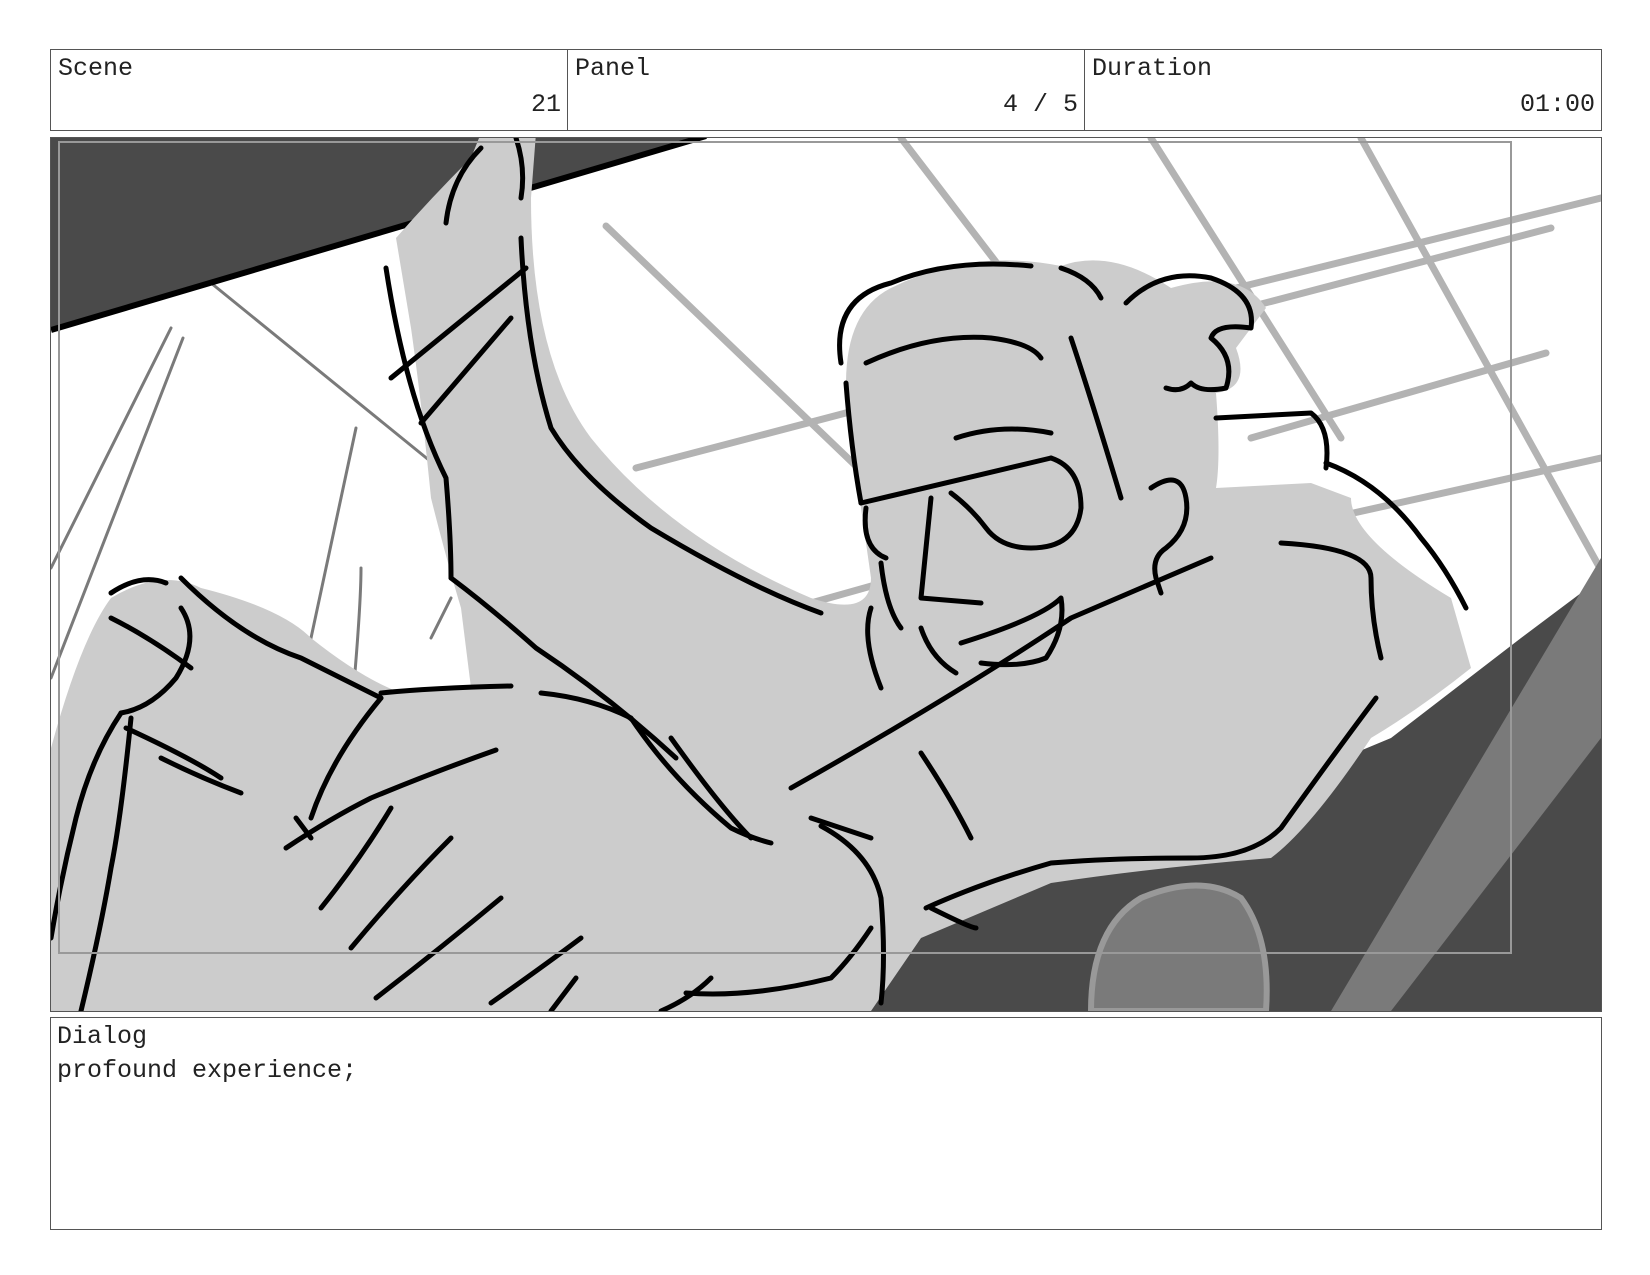 Image resolution: width=1650 pixels, height=1275 pixels. I want to click on storyboard-header: Scene 21 Panel 4 / 5 Duration 01:00, so click(826, 90).